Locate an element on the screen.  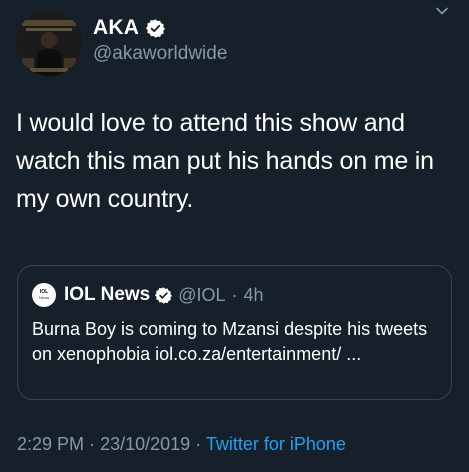
quoted-tweet-age: 4h is located at coordinates (254, 295).